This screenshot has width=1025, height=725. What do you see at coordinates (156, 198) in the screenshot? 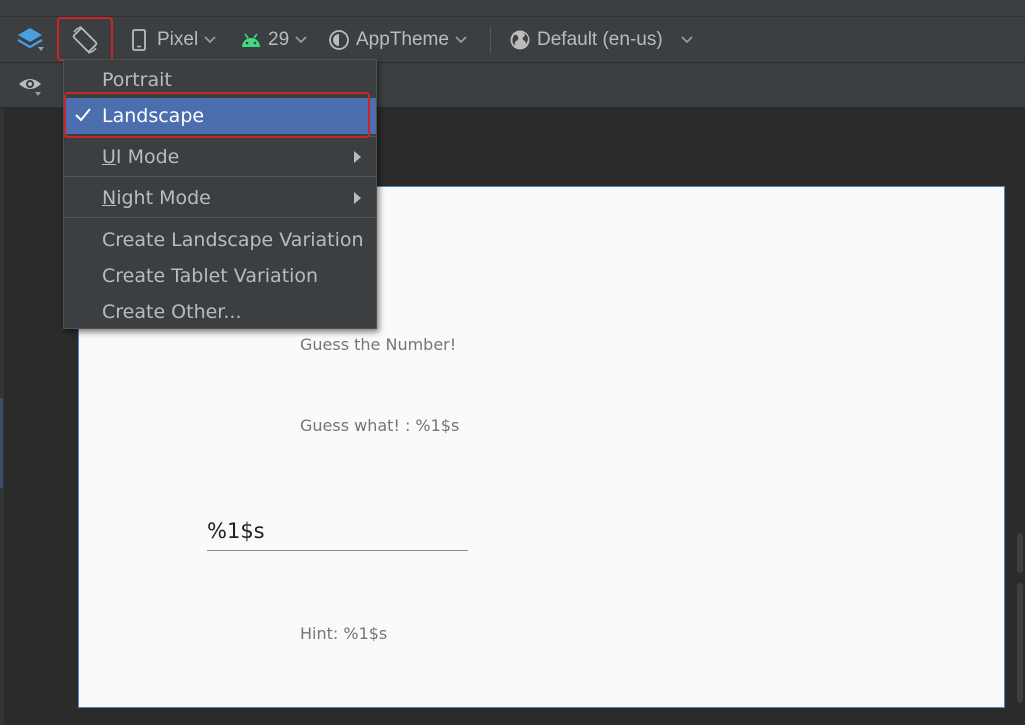
I see `menu-item-label: Night Mode` at bounding box center [156, 198].